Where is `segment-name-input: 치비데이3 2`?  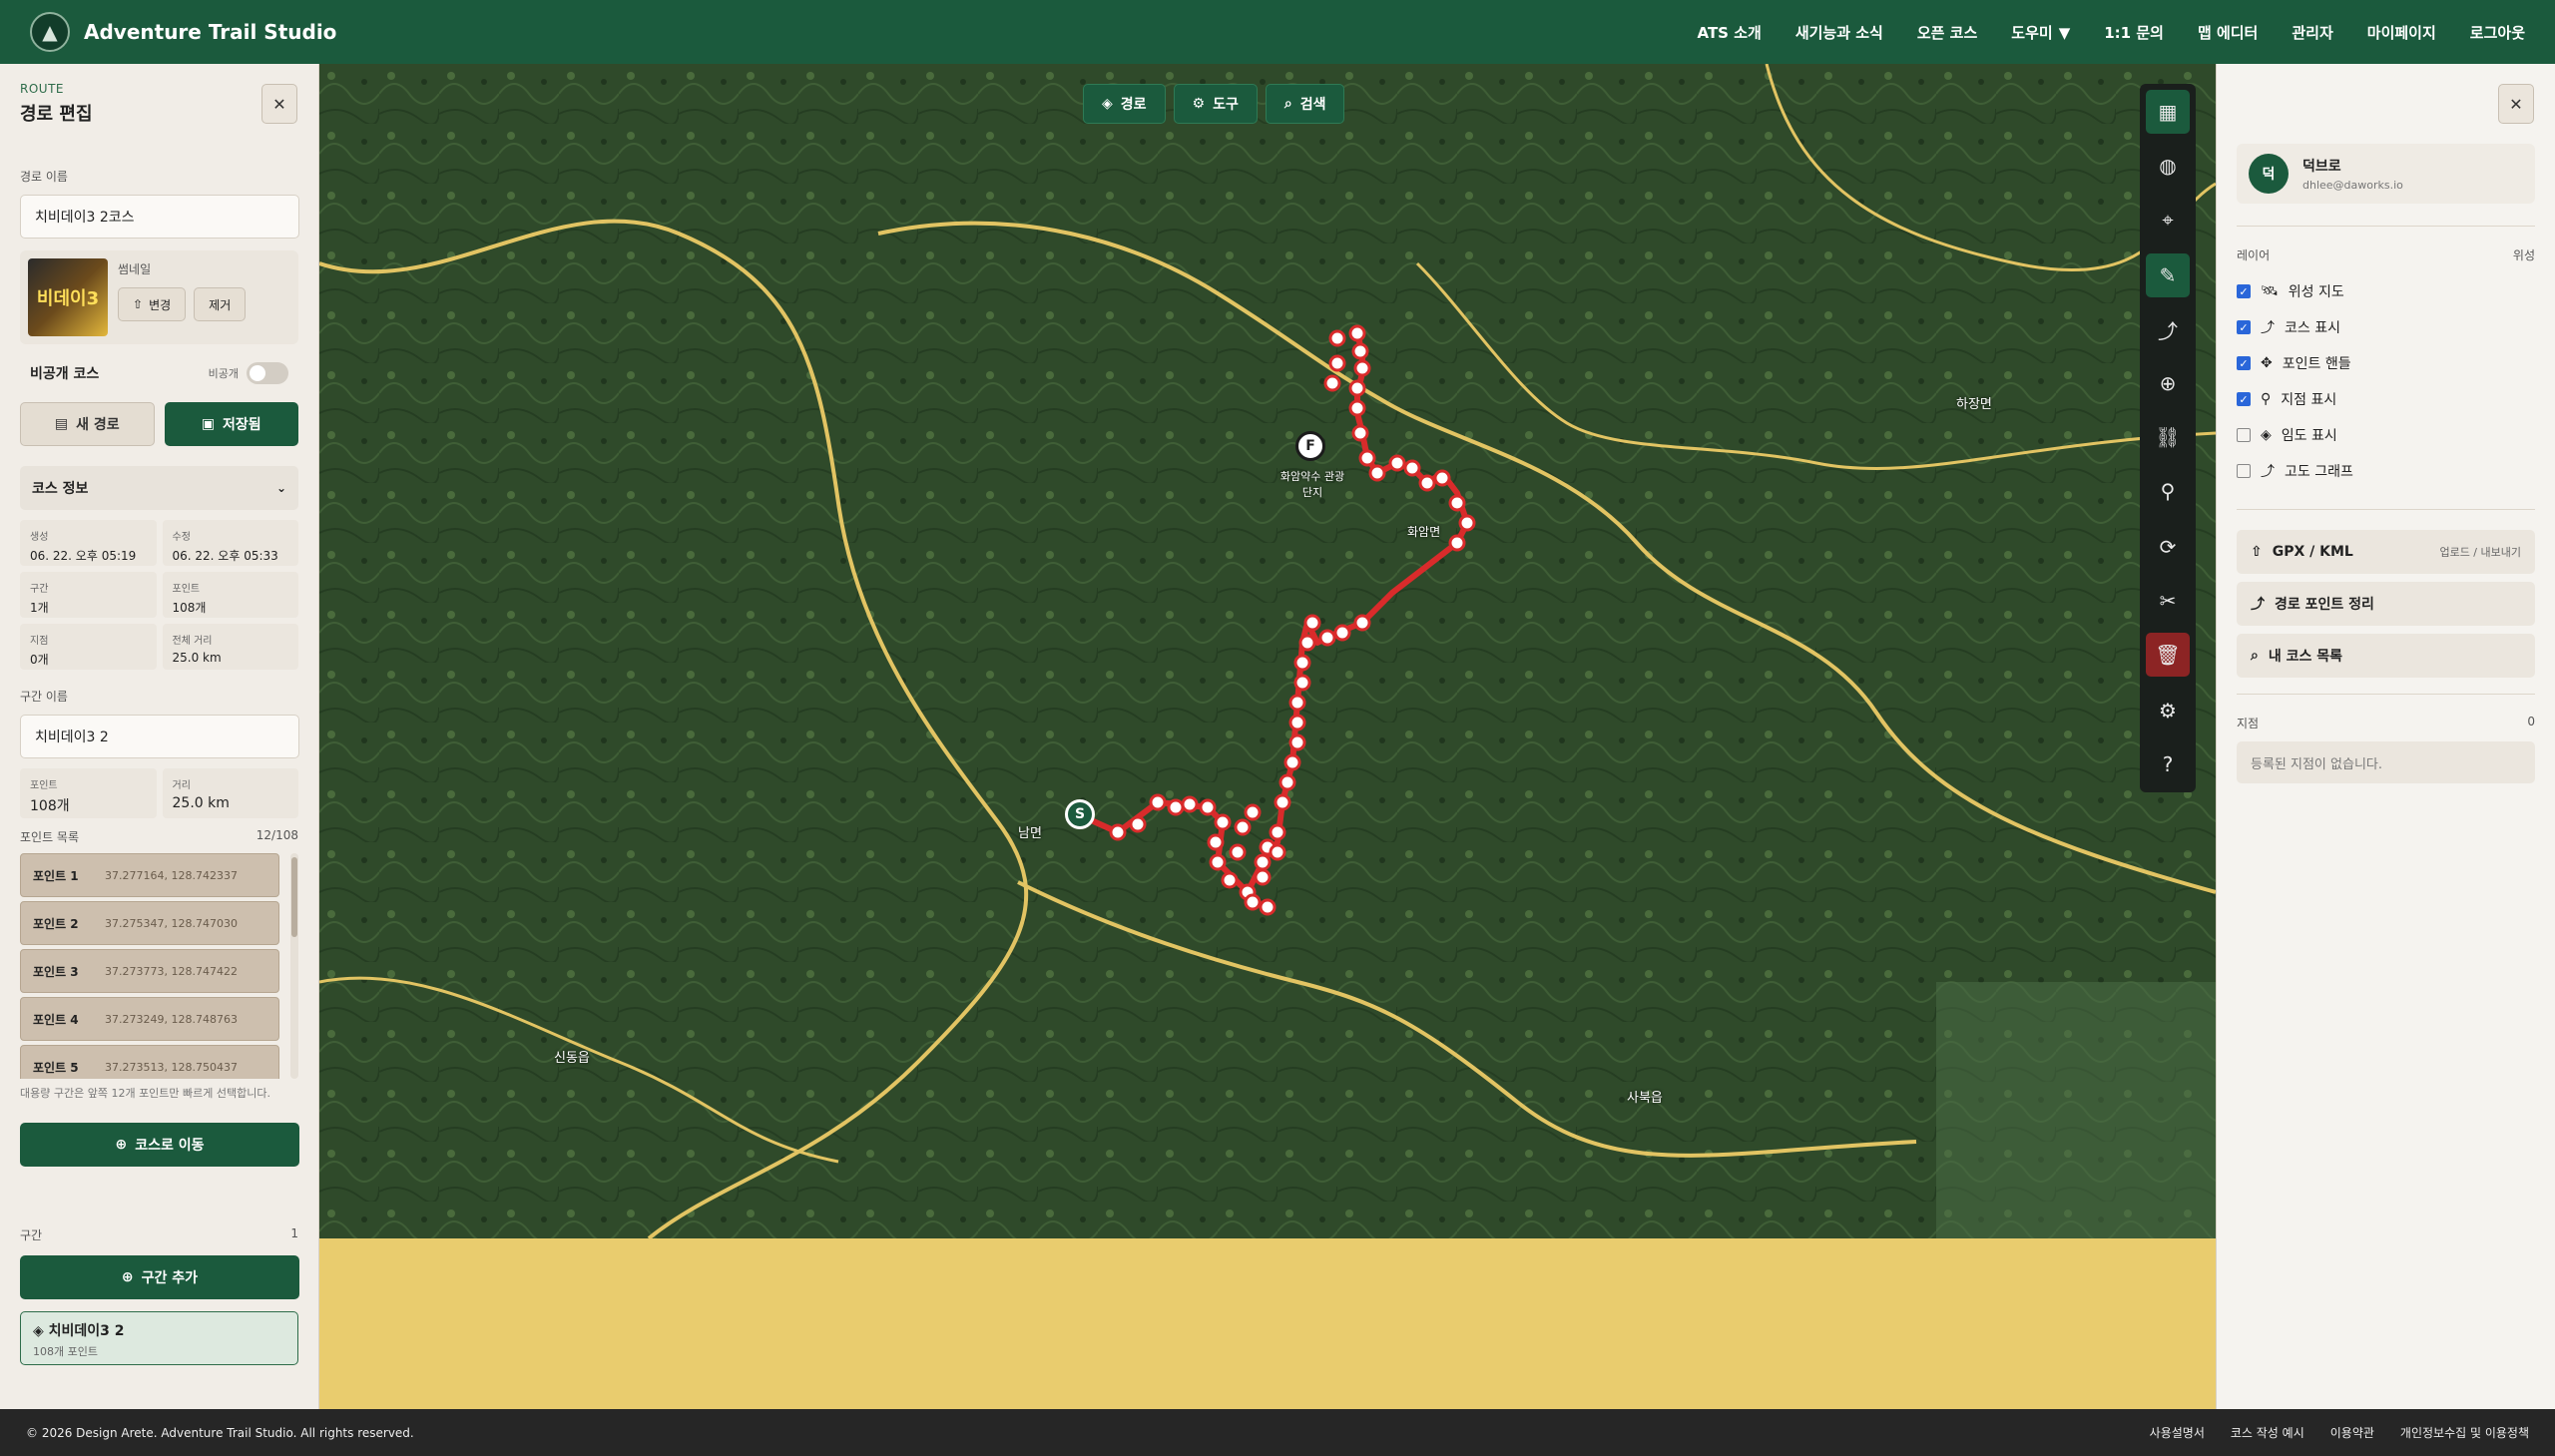
segment-name-input: 치비데이3 2 is located at coordinates (159, 736).